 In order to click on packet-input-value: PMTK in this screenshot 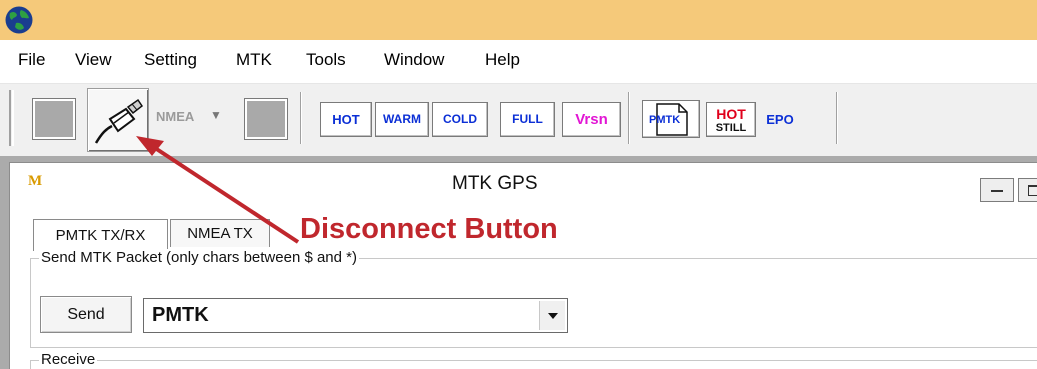, I will do `click(180, 315)`.